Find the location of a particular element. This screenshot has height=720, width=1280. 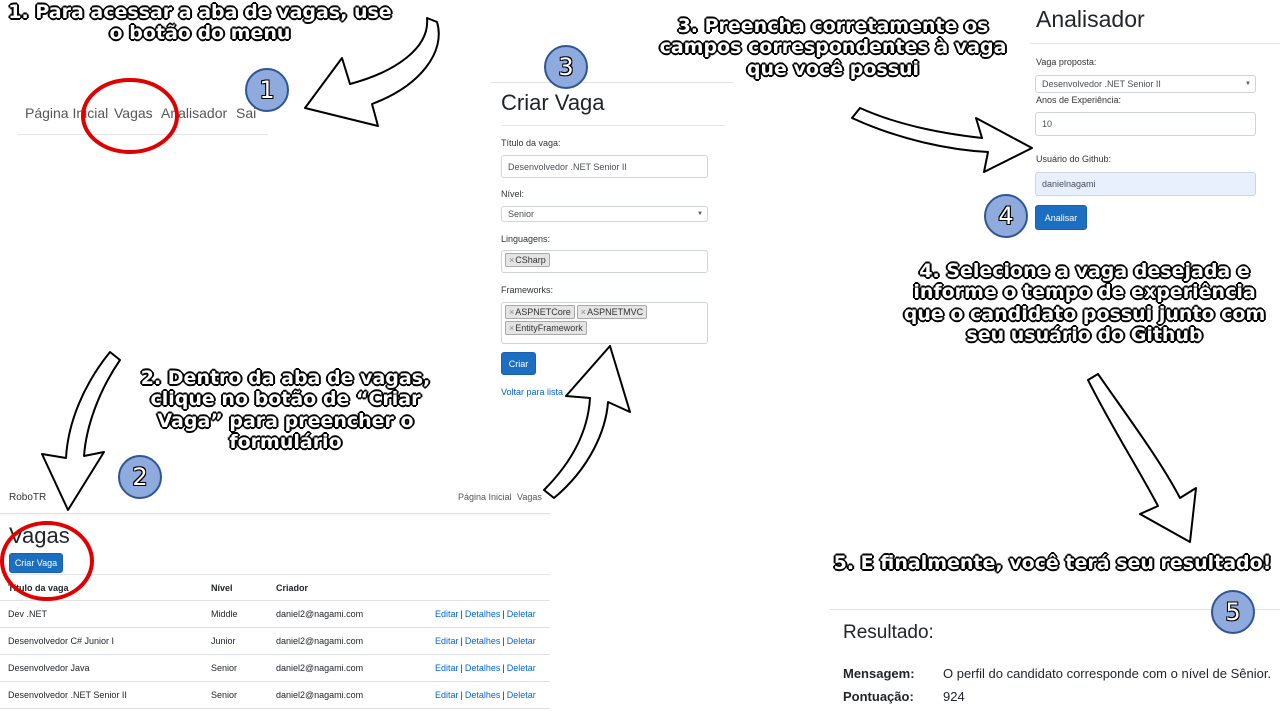

arrow-step3 is located at coordinates (587, 422).